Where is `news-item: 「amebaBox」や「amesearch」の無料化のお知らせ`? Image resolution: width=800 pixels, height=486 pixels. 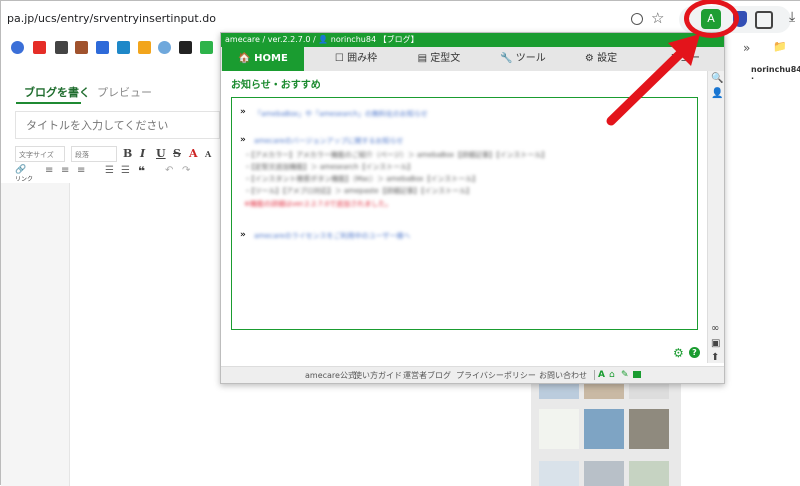 news-item: 「amebaBox」や「amesearch」の無料化のお知らせ is located at coordinates (341, 114).